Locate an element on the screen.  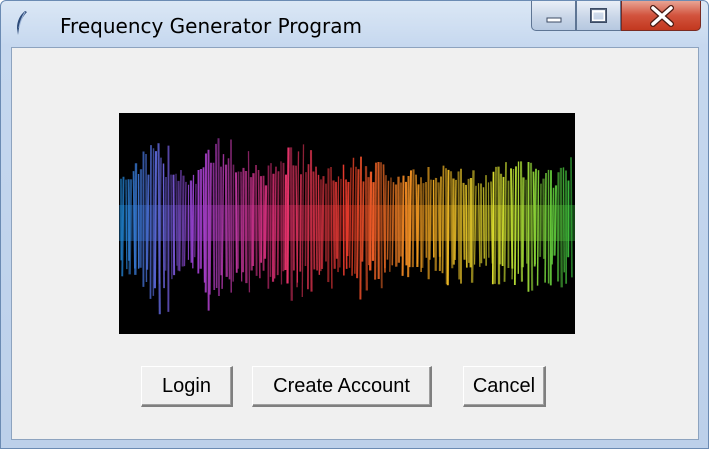
cancel-button: Cancel is located at coordinates (504, 386).